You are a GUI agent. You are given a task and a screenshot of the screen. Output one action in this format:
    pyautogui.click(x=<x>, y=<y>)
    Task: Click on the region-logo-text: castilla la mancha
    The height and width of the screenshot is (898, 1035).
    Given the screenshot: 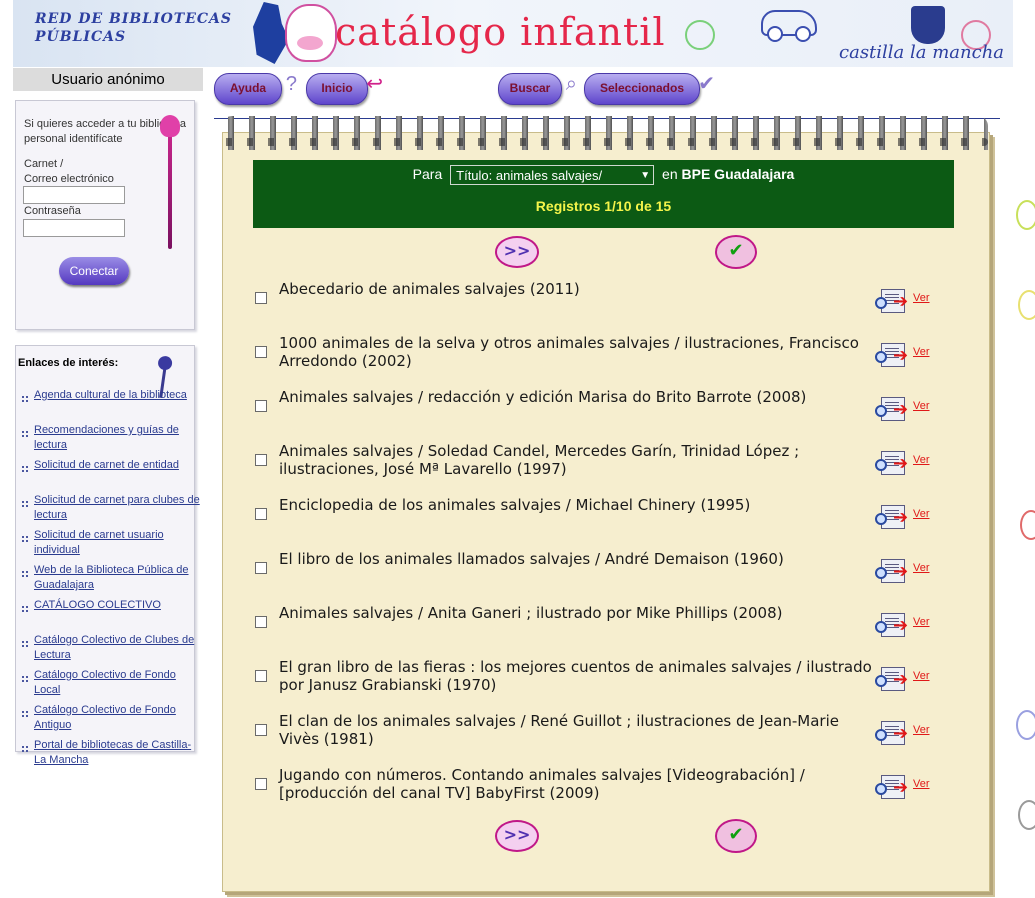 What is the action you would take?
    pyautogui.click(x=922, y=52)
    